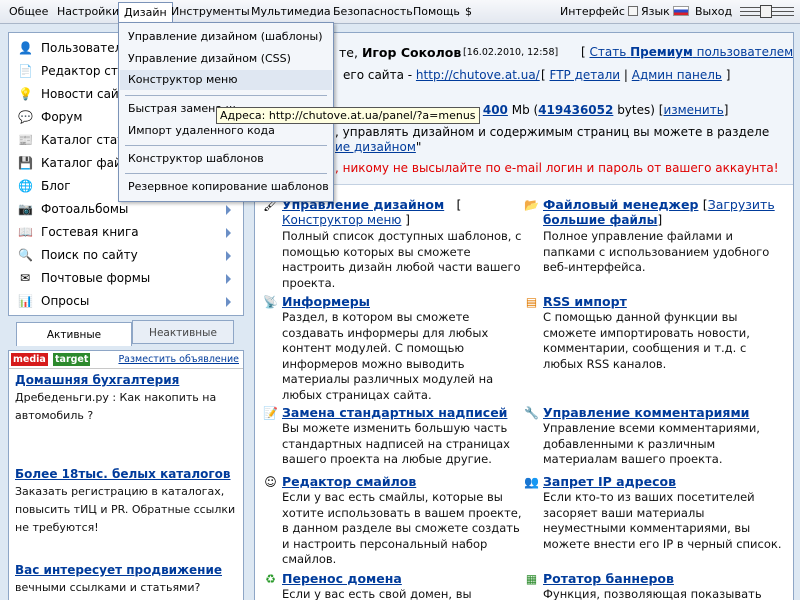 The image size is (800, 600). What do you see at coordinates (373, 11) in the screenshot?
I see `menu-security: Безопасность` at bounding box center [373, 11].